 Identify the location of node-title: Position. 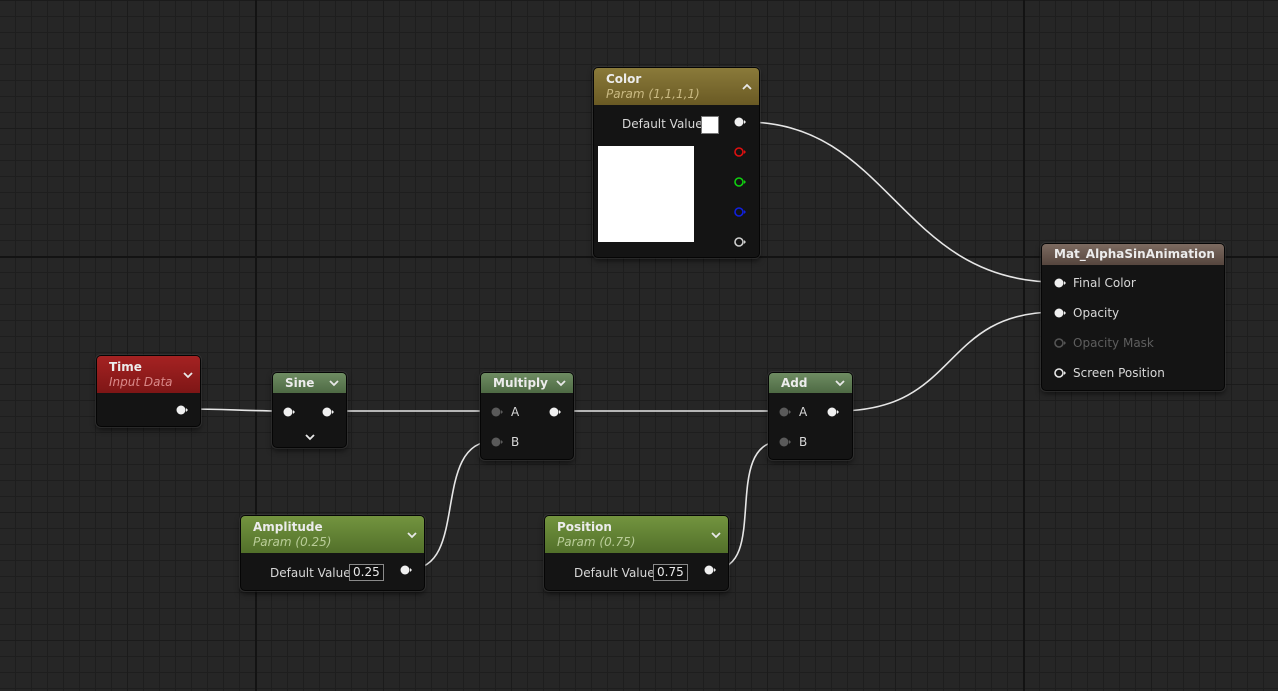
(584, 527).